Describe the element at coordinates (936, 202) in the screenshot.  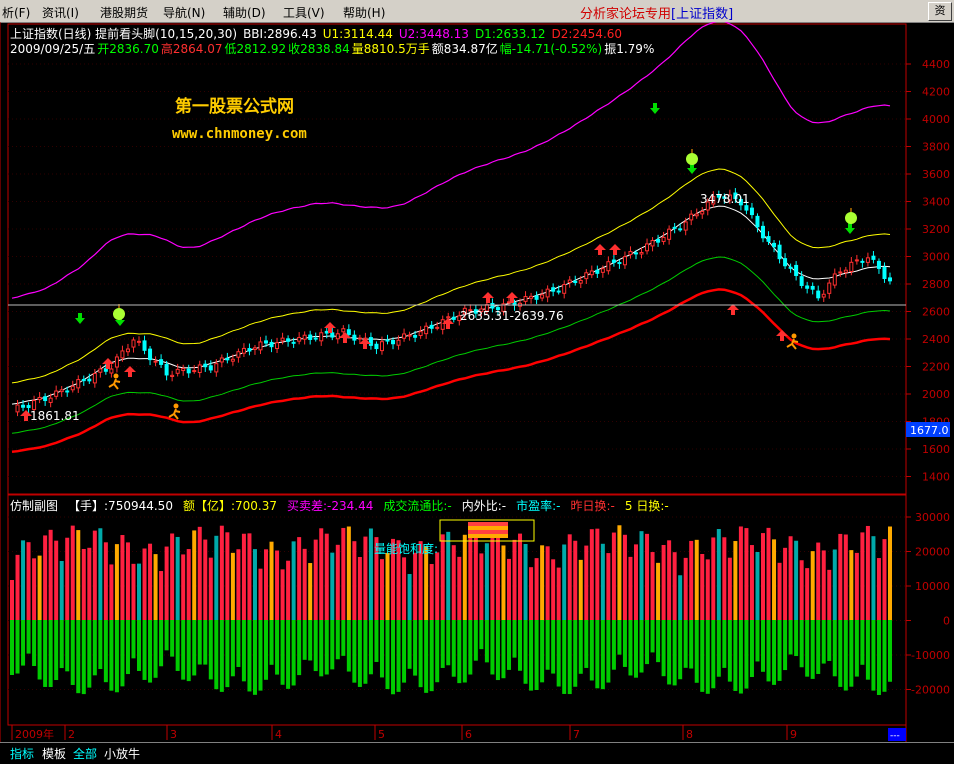
I see `price-tick-label: 3400` at that location.